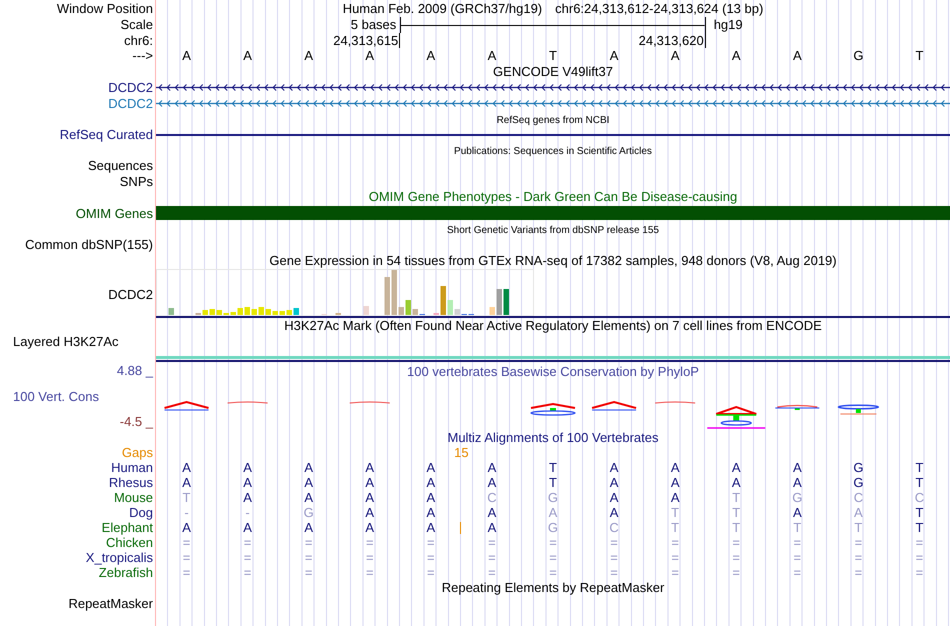 The image size is (950, 626). I want to click on alignment-base: -, so click(186, 512).